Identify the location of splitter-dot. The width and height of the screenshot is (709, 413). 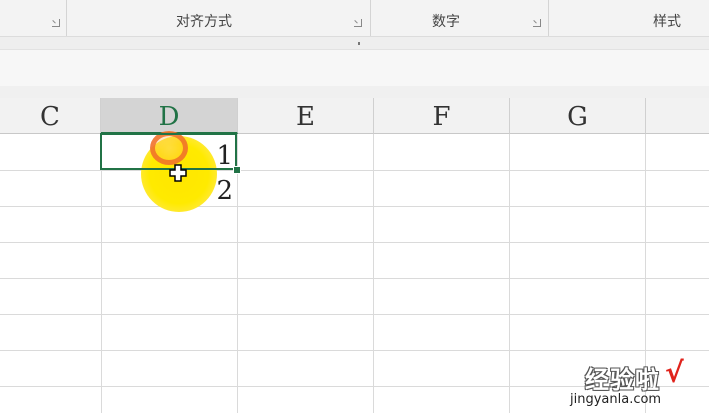
(359, 43).